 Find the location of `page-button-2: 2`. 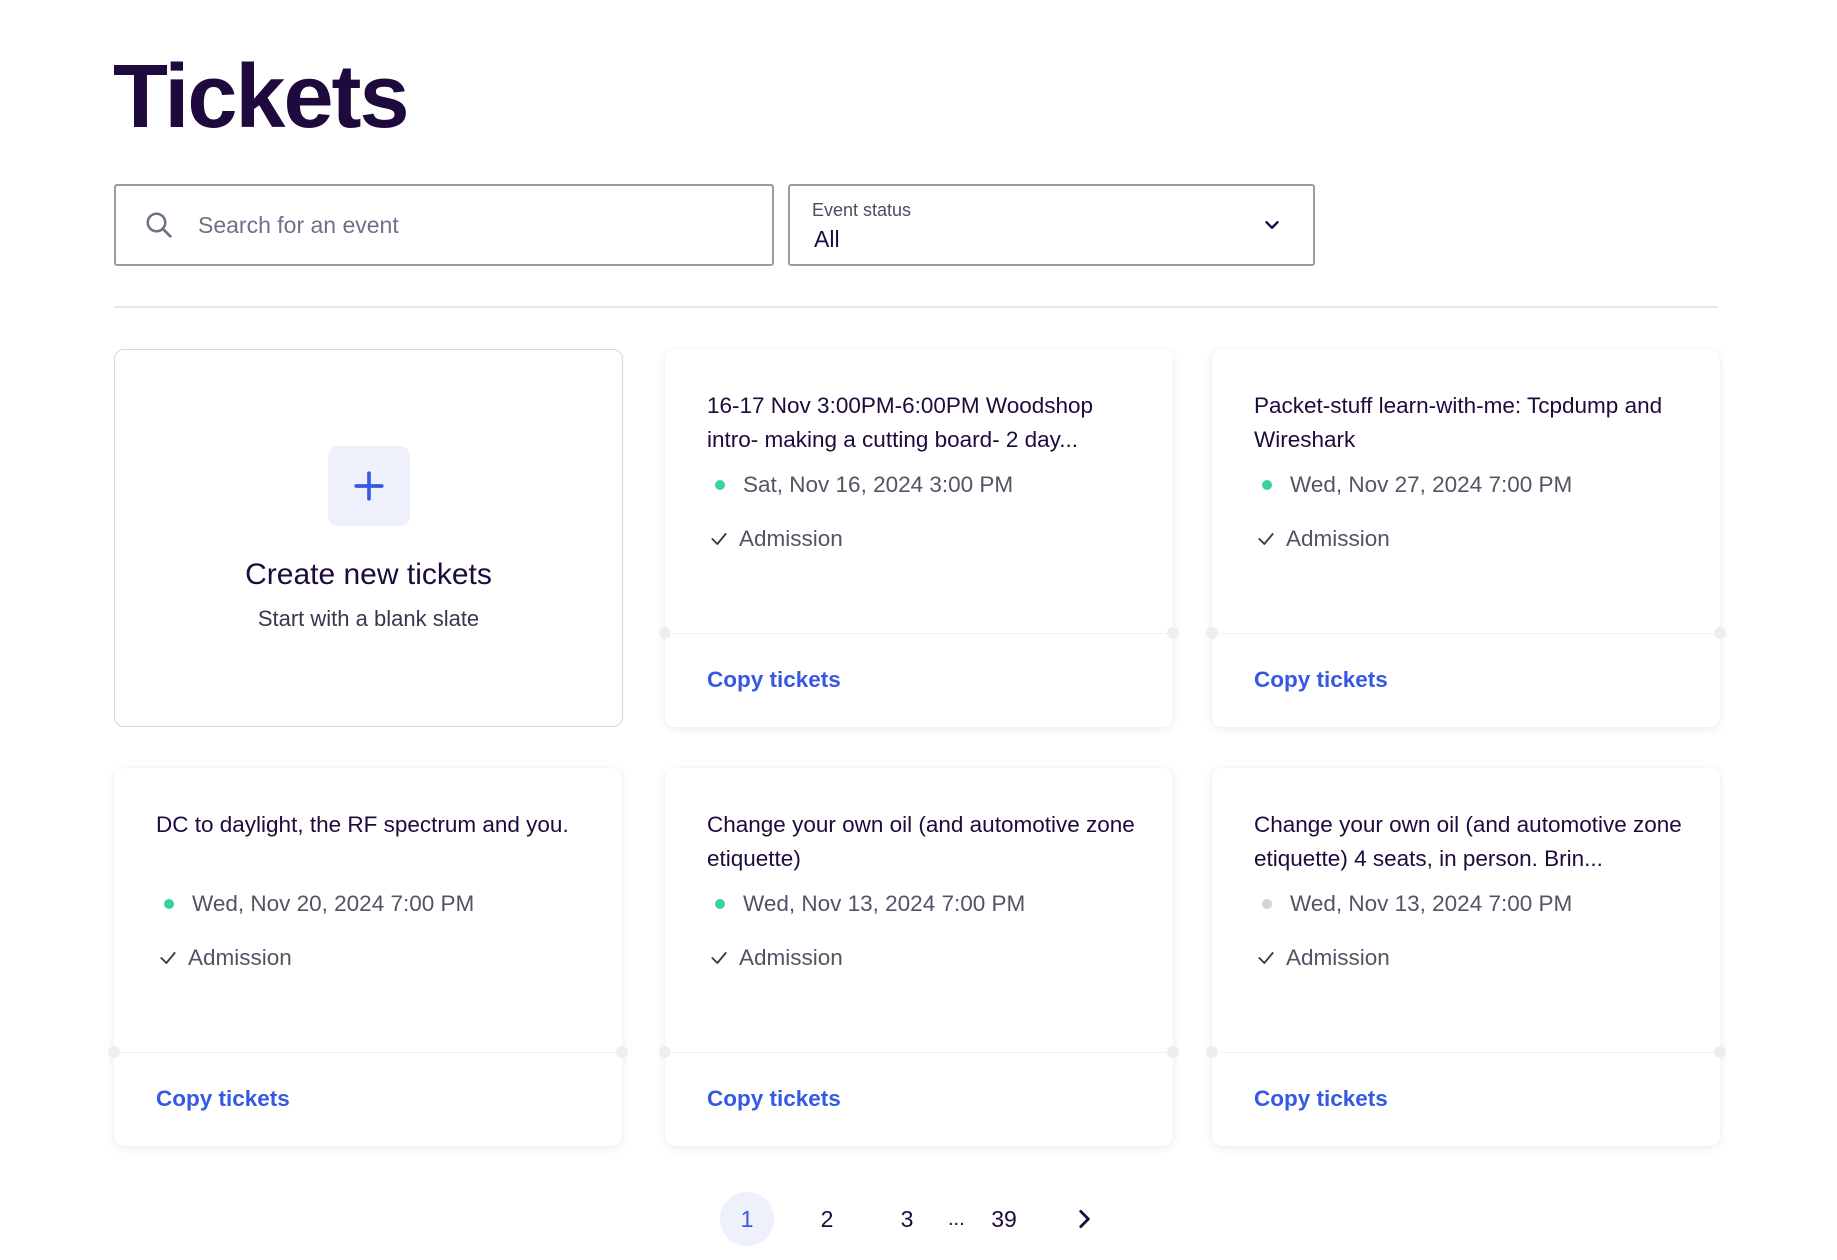

page-button-2: 2 is located at coordinates (827, 1219).